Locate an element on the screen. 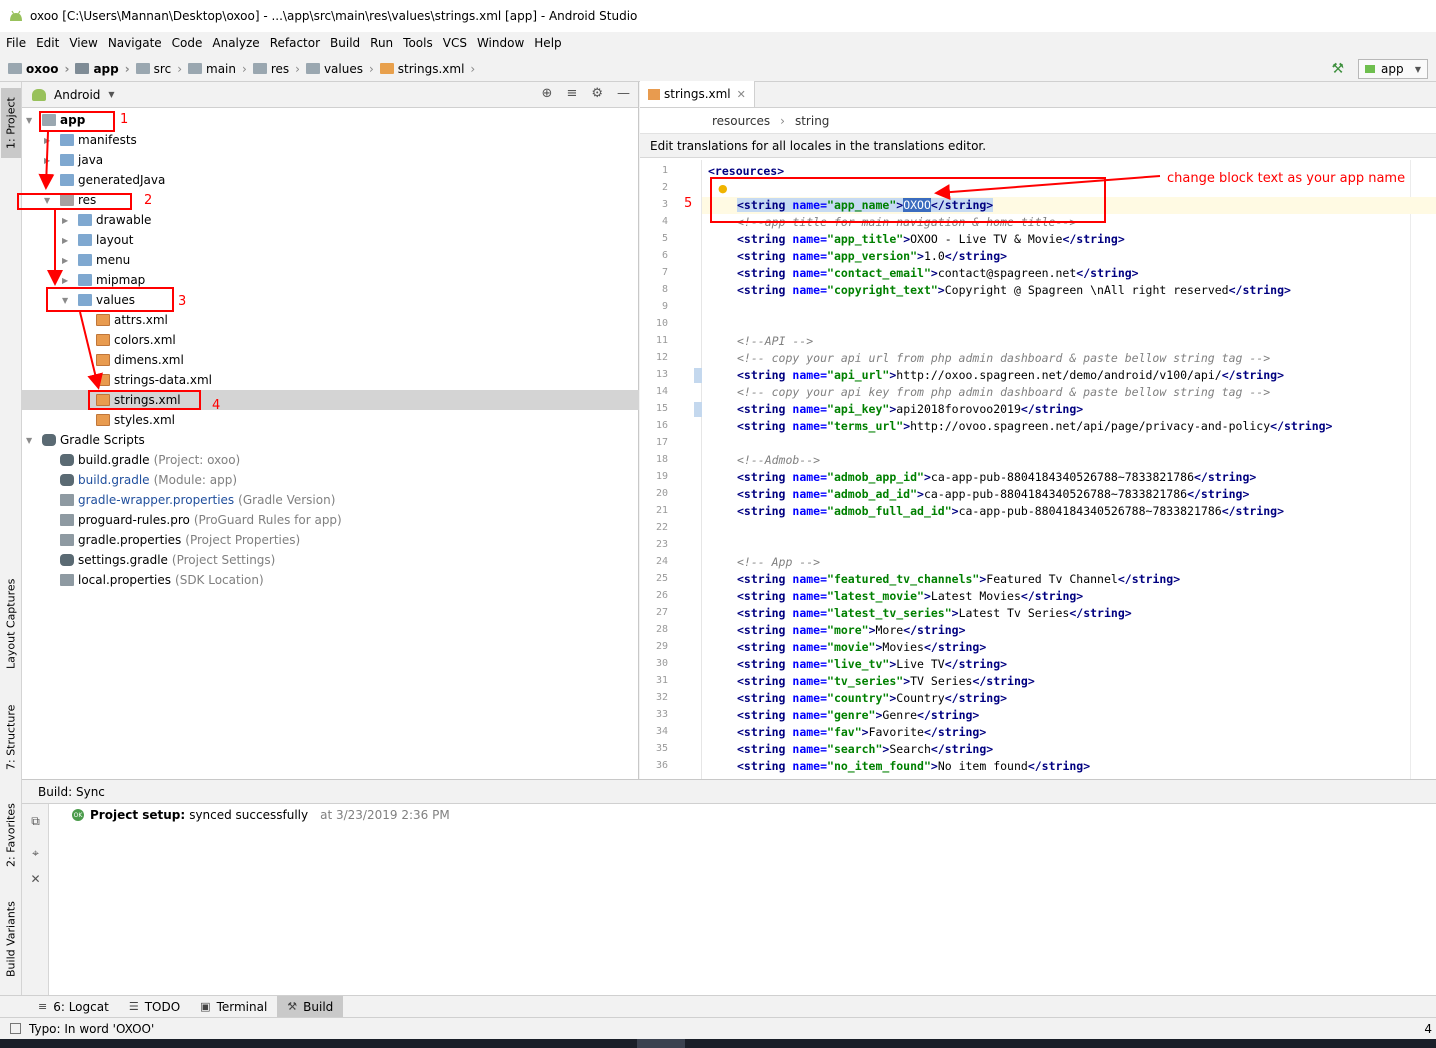 The width and height of the screenshot is (1436, 1048). tab-project: 1: Project is located at coordinates (11, 123).